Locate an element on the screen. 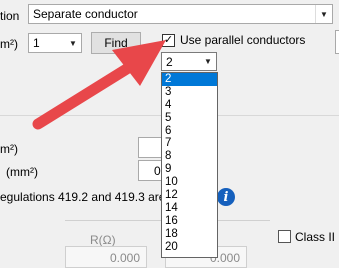 This screenshot has height=268, width=339. arrow-annotation is located at coordinates (99, 85).